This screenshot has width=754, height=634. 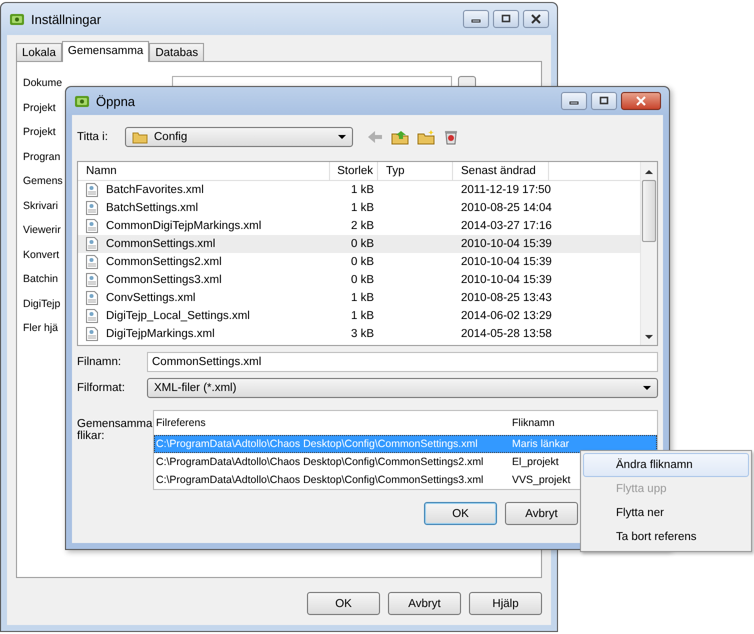 What do you see at coordinates (161, 244) in the screenshot?
I see `file-name: CommonSettings.xml` at bounding box center [161, 244].